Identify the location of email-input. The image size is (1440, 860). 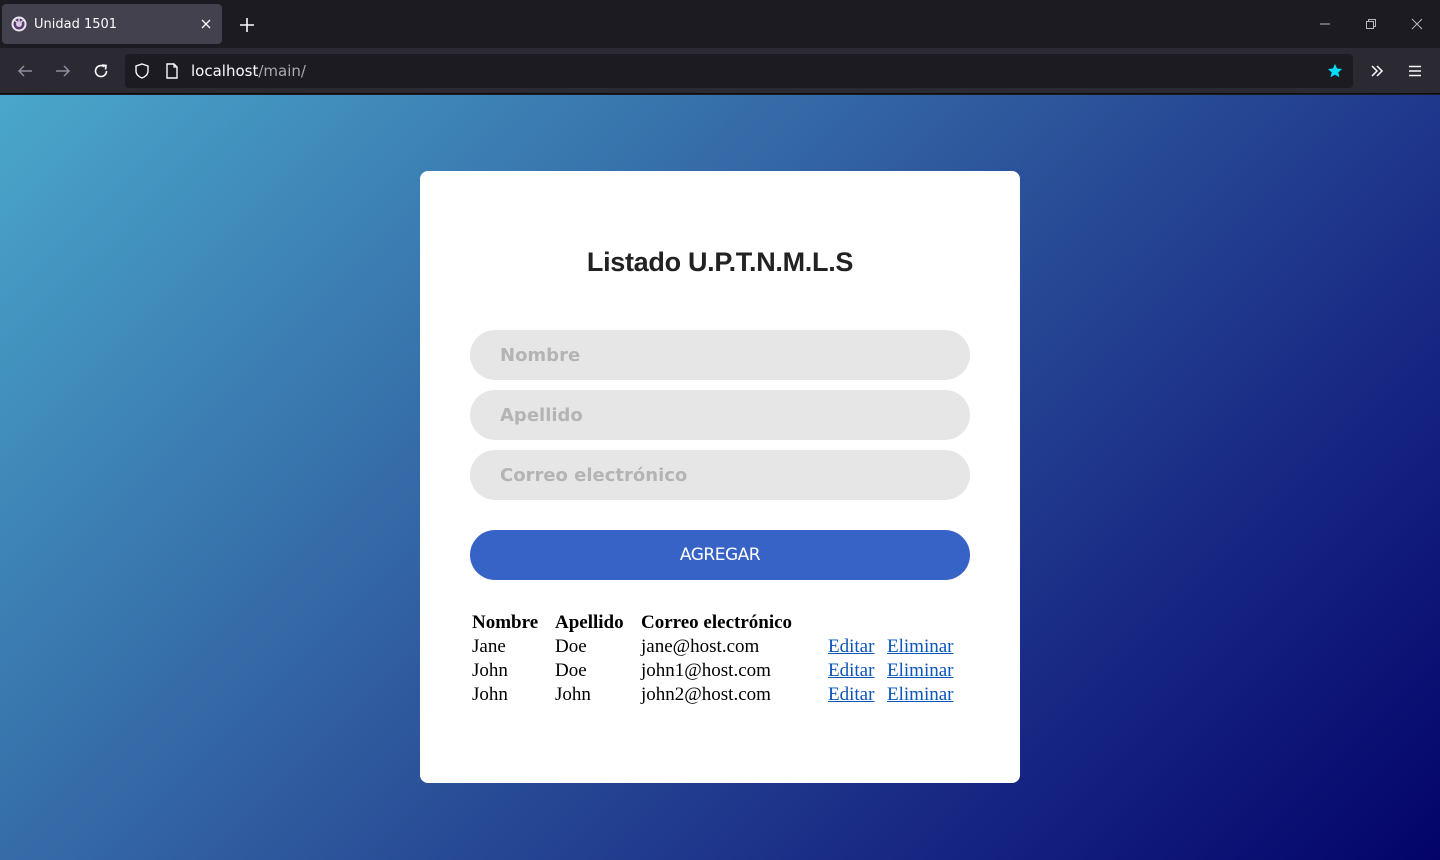
(720, 475).